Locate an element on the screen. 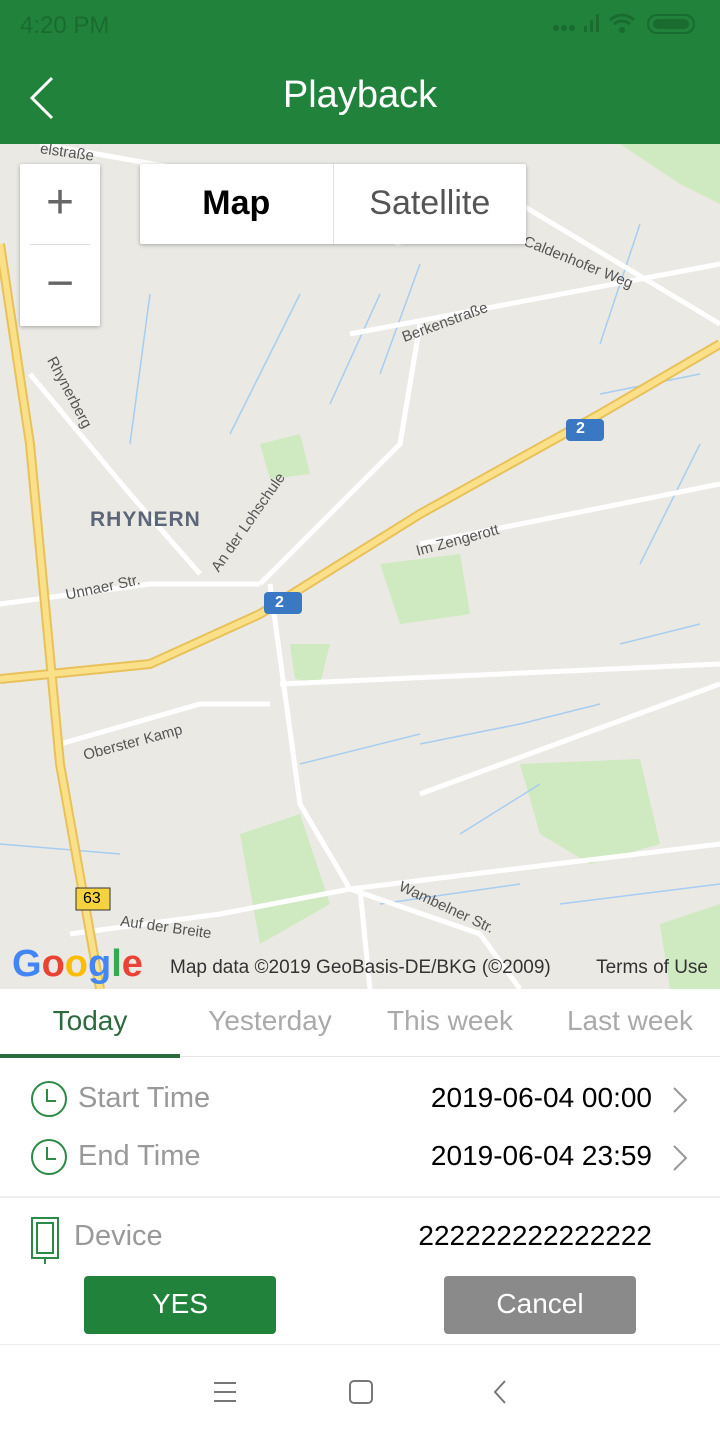 This screenshot has width=720, height=1446. menu-icon is located at coordinates (225, 1392).